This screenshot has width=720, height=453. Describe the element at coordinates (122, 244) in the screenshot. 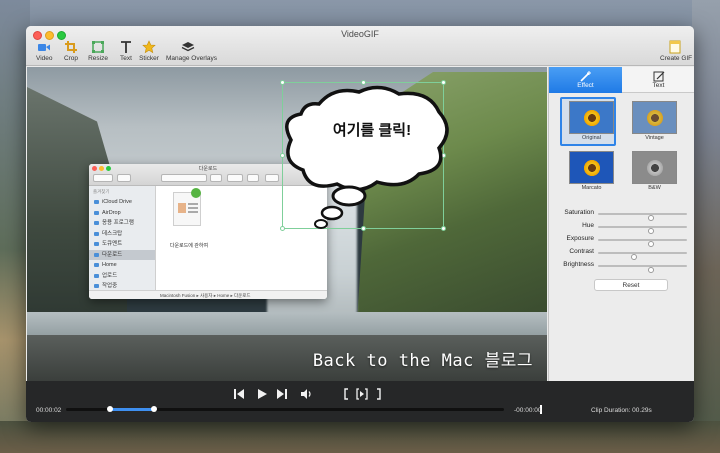

I see `finder-sidebar-item: 도큐멘트` at that location.